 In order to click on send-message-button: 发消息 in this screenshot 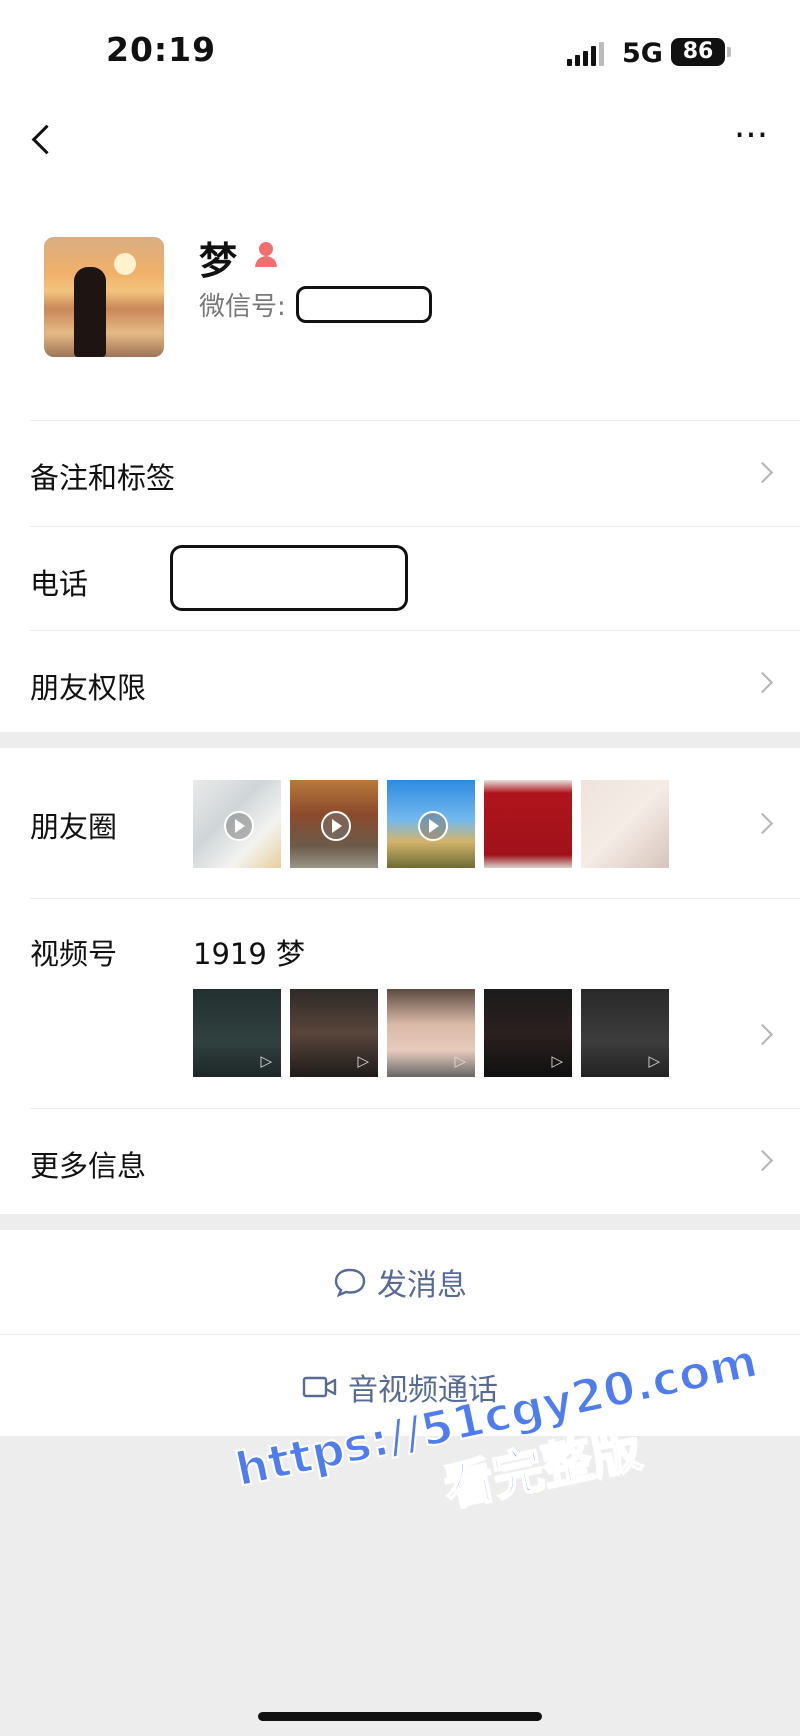, I will do `click(400, 1281)`.